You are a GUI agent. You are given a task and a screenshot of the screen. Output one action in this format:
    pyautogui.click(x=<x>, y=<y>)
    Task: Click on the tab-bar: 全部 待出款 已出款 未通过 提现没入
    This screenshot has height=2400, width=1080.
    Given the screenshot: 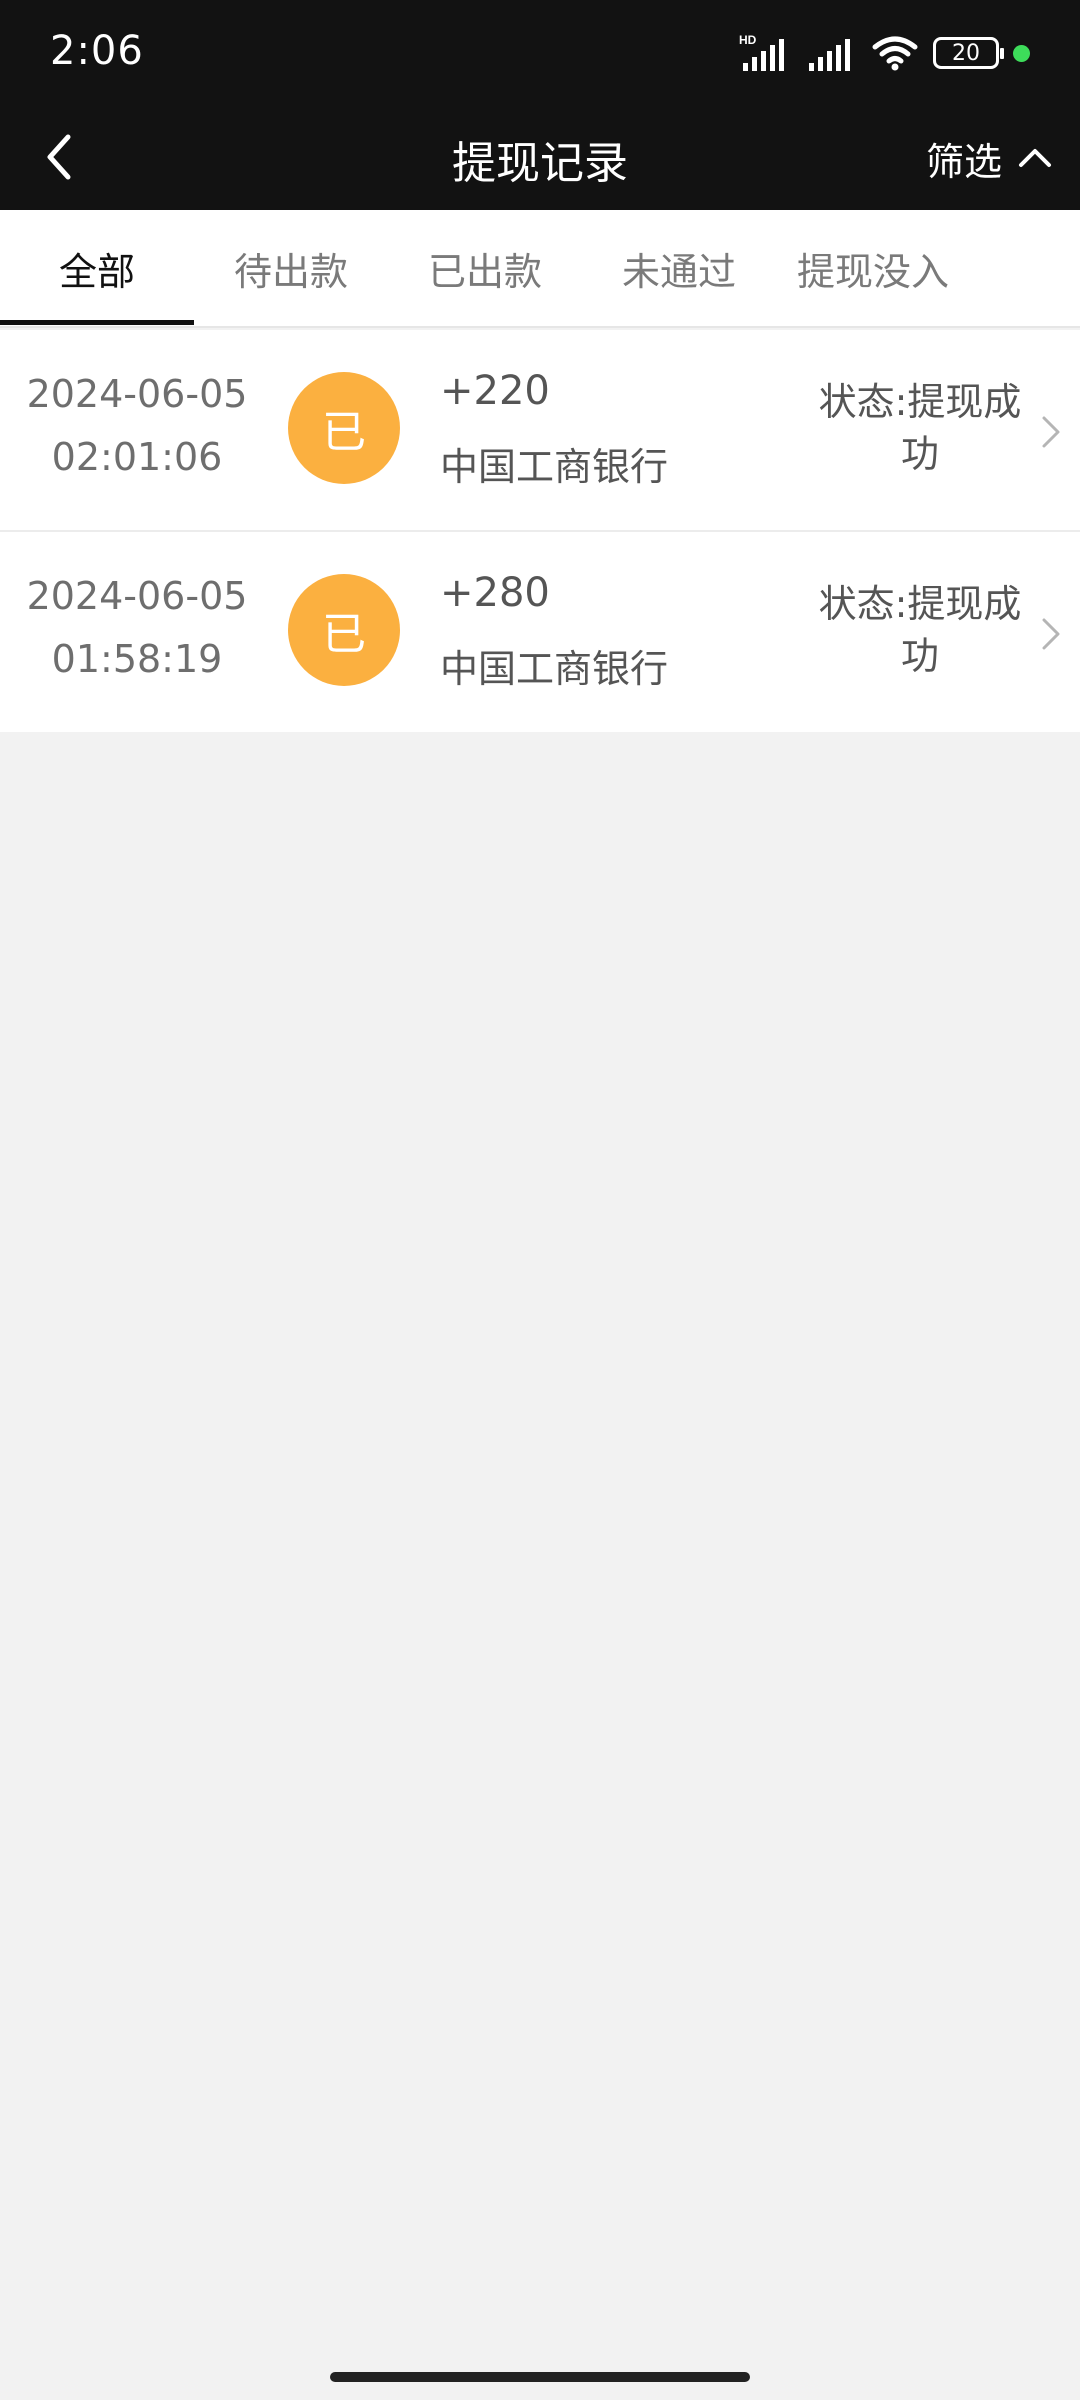 What is the action you would take?
    pyautogui.click(x=540, y=269)
    